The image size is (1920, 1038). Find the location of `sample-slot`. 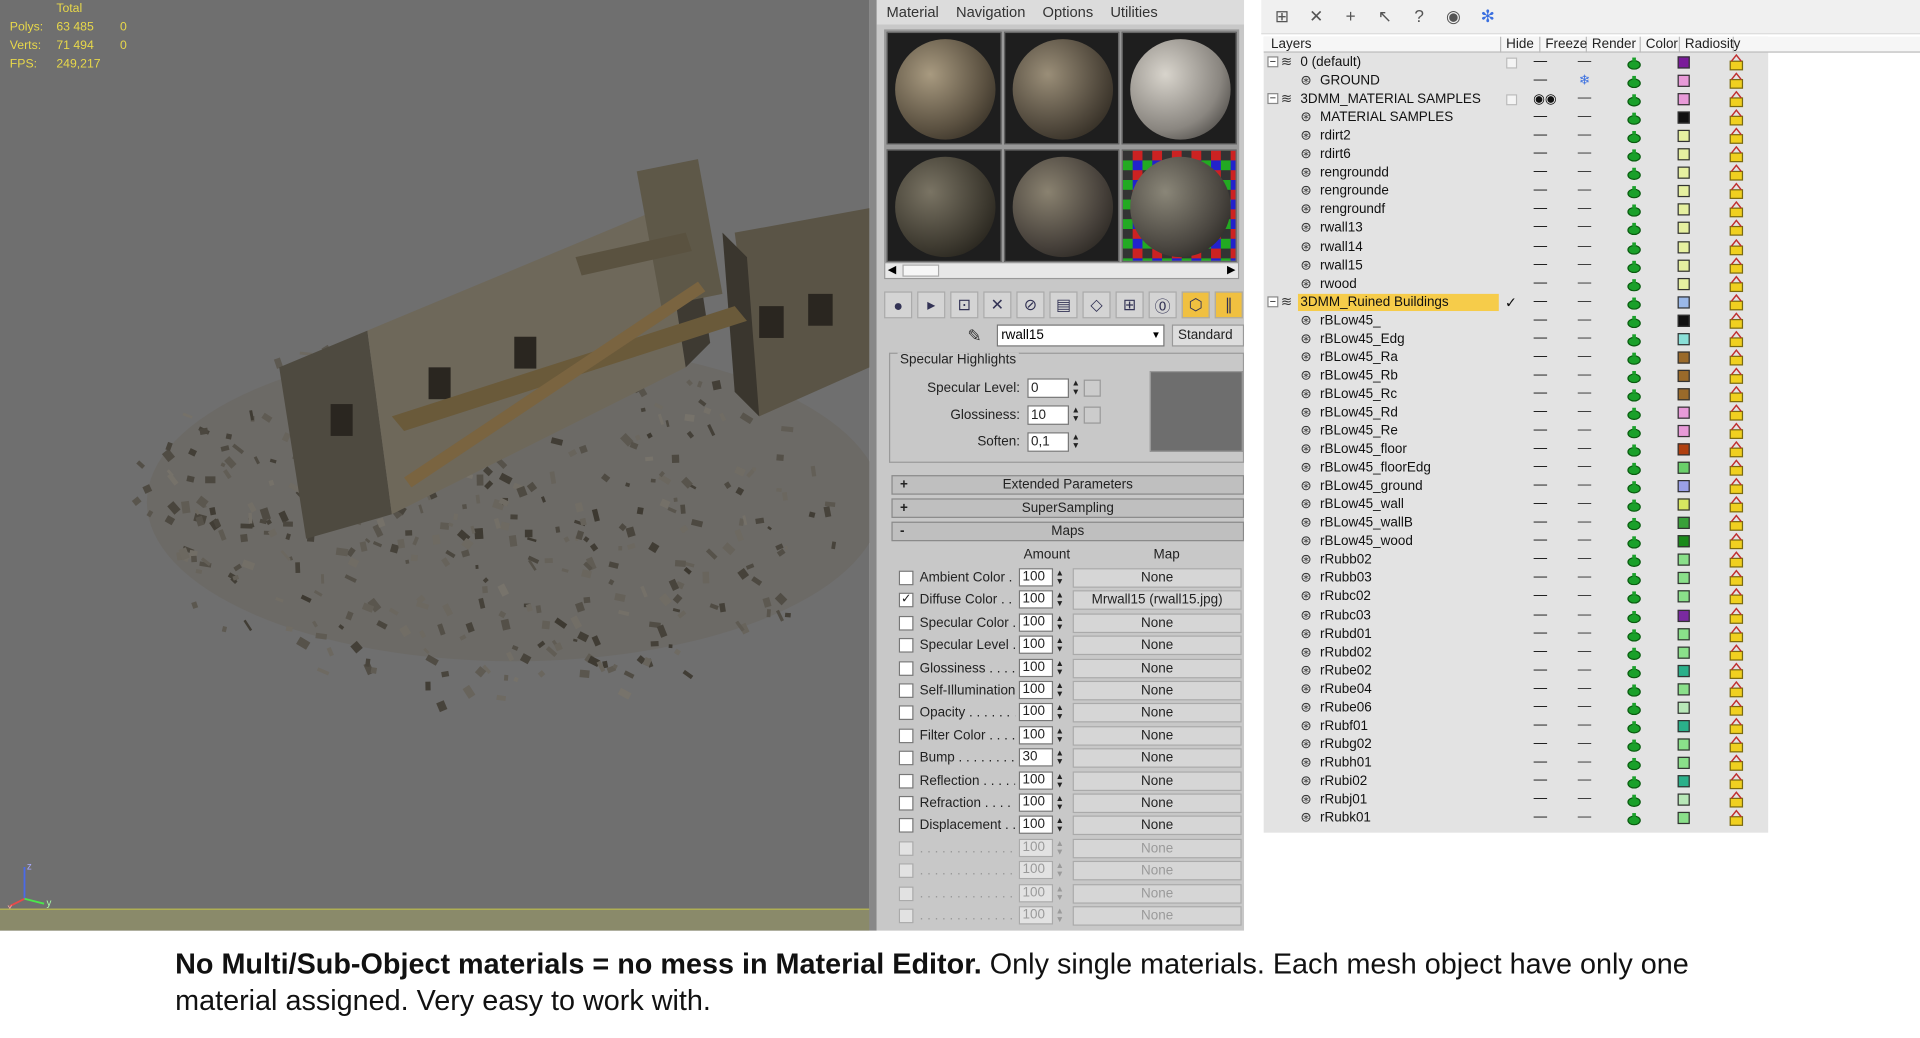

sample-slot is located at coordinates (1062, 88).